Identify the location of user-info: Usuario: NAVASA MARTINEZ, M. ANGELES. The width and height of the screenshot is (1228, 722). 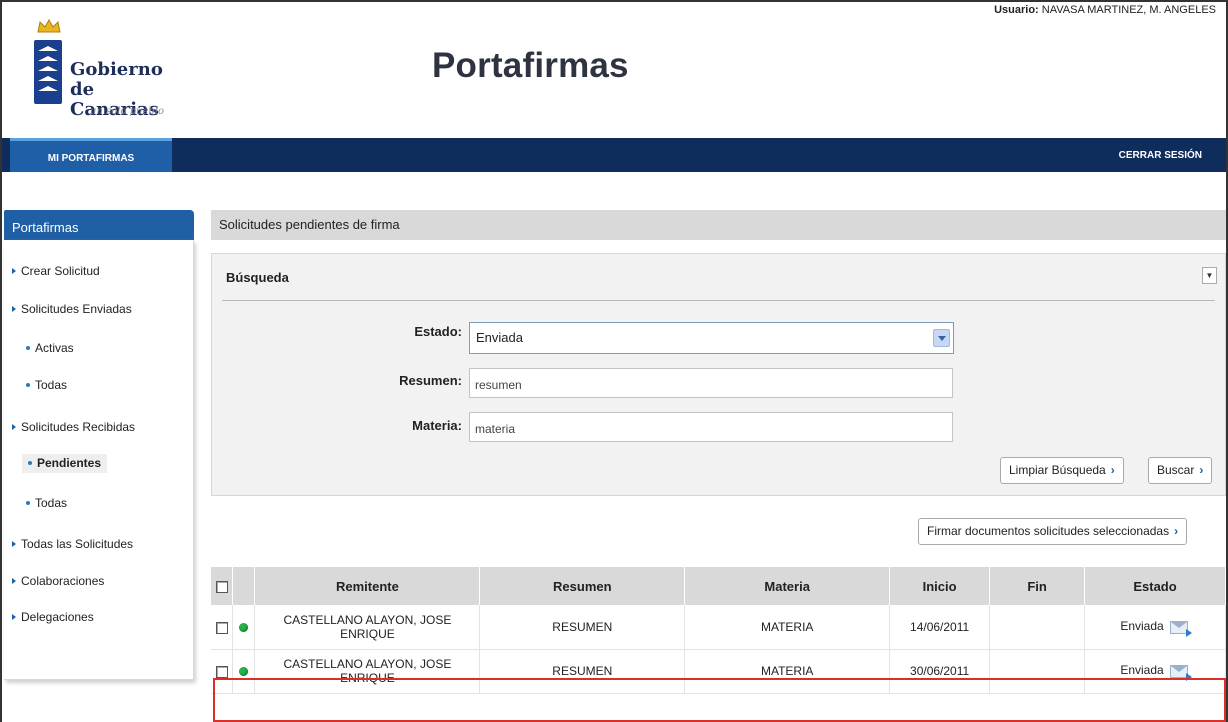
(1105, 10).